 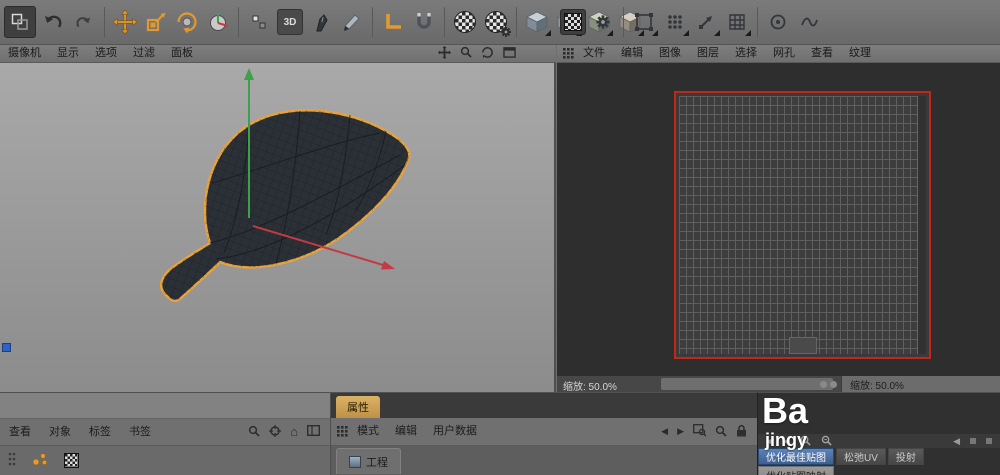 I want to click on knife-tool-icon, so click(x=352, y=22).